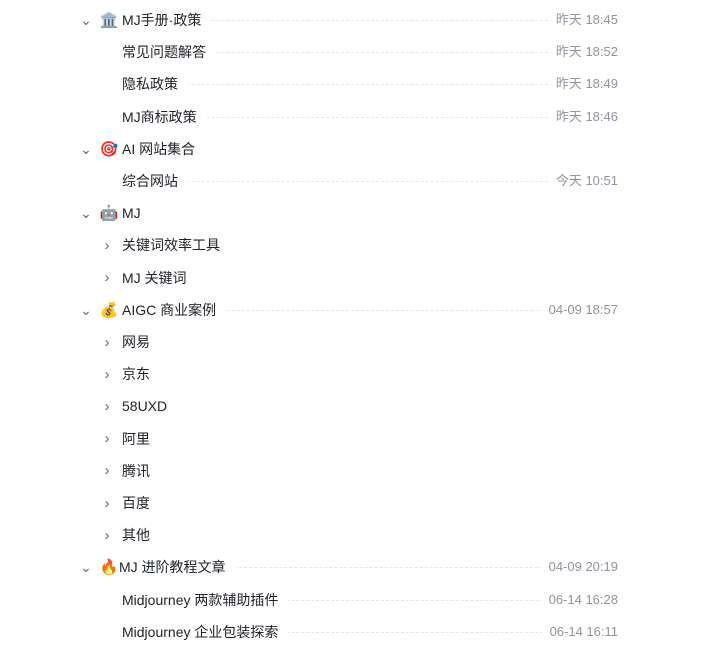  Describe the element at coordinates (167, 20) in the screenshot. I see `tree-item-title: MJ手册·政策` at that location.